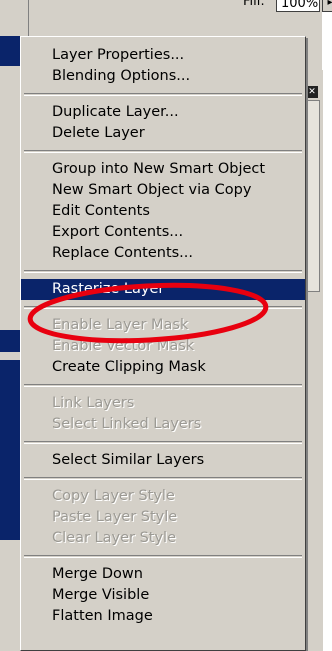 This screenshot has width=332, height=651. I want to click on menu-item-enable-vector-mask: Enable Vector Mask, so click(123, 346).